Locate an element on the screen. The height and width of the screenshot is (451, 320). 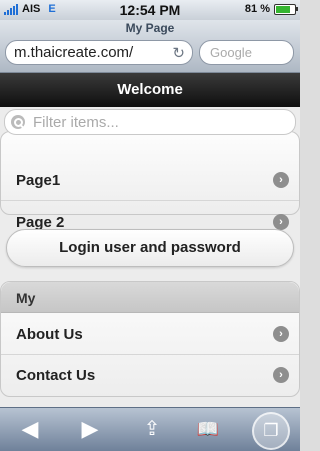
list-item-label: Contact Us is located at coordinates (56, 375).